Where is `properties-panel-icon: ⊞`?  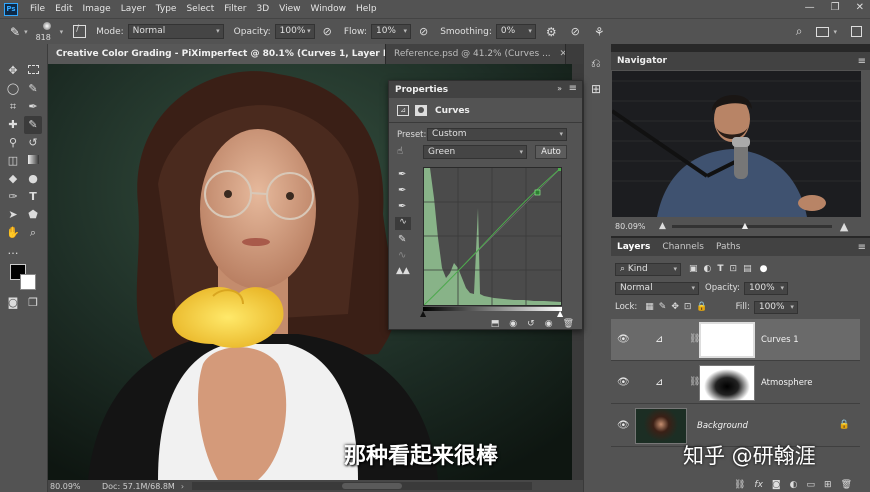
properties-panel-icon: ⊞ is located at coordinates (596, 89).